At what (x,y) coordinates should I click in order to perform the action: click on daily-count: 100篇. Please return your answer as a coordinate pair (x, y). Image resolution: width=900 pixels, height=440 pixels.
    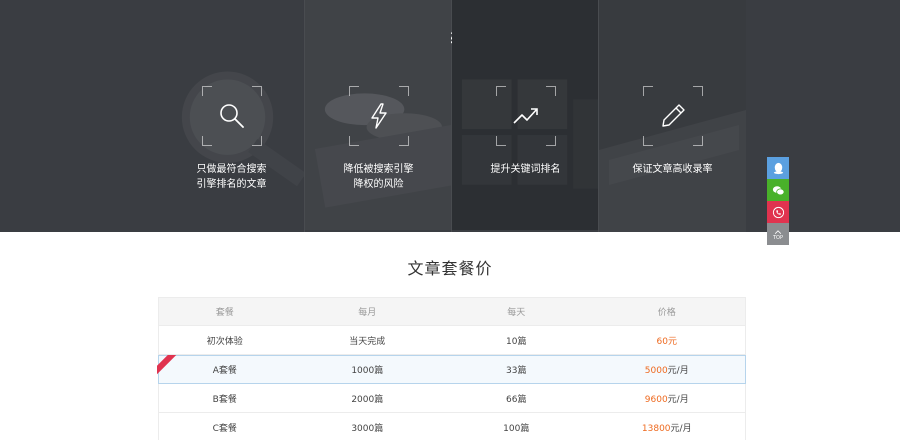
    Looking at the image, I should click on (516, 428).